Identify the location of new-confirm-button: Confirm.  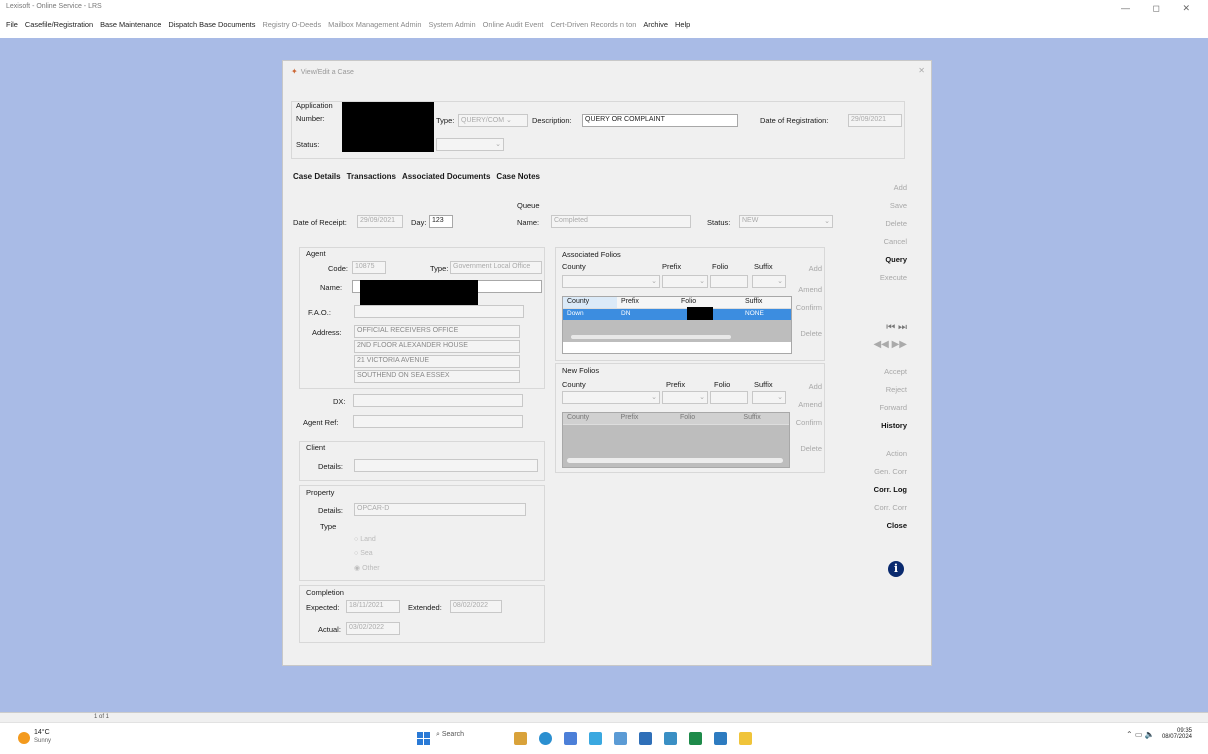
(805, 422).